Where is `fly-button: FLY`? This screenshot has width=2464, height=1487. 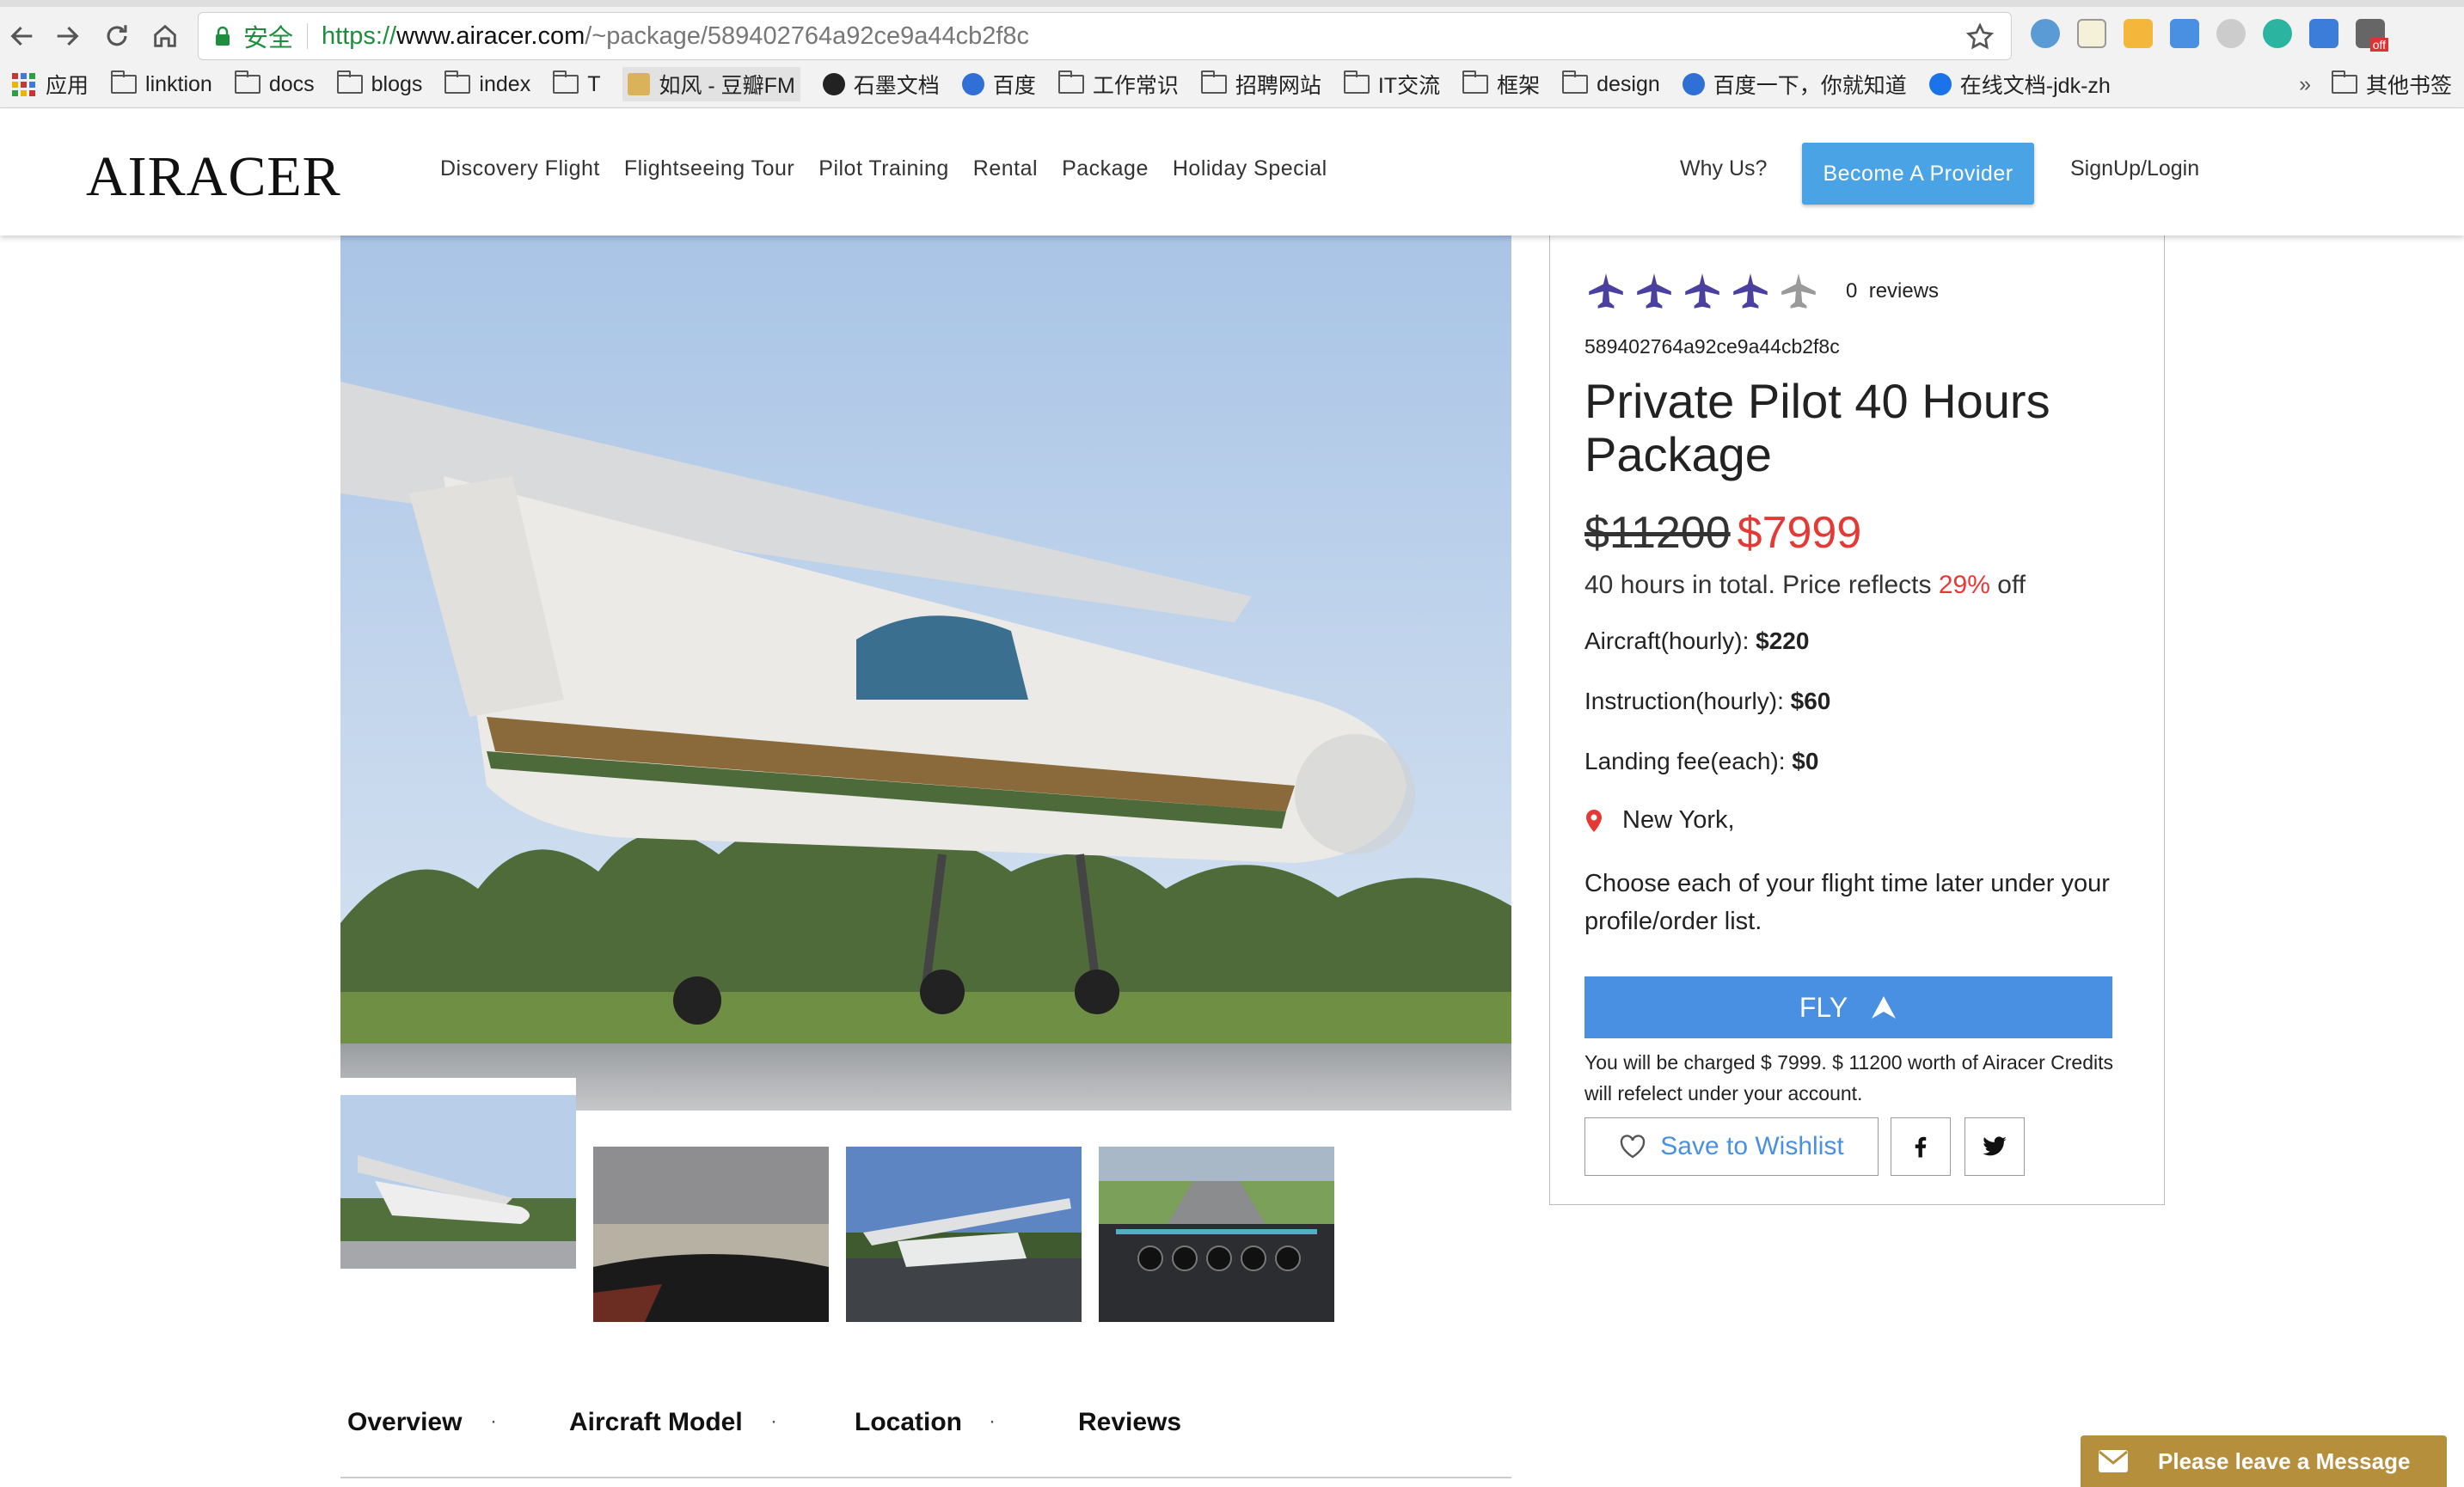 fly-button: FLY is located at coordinates (1848, 1007).